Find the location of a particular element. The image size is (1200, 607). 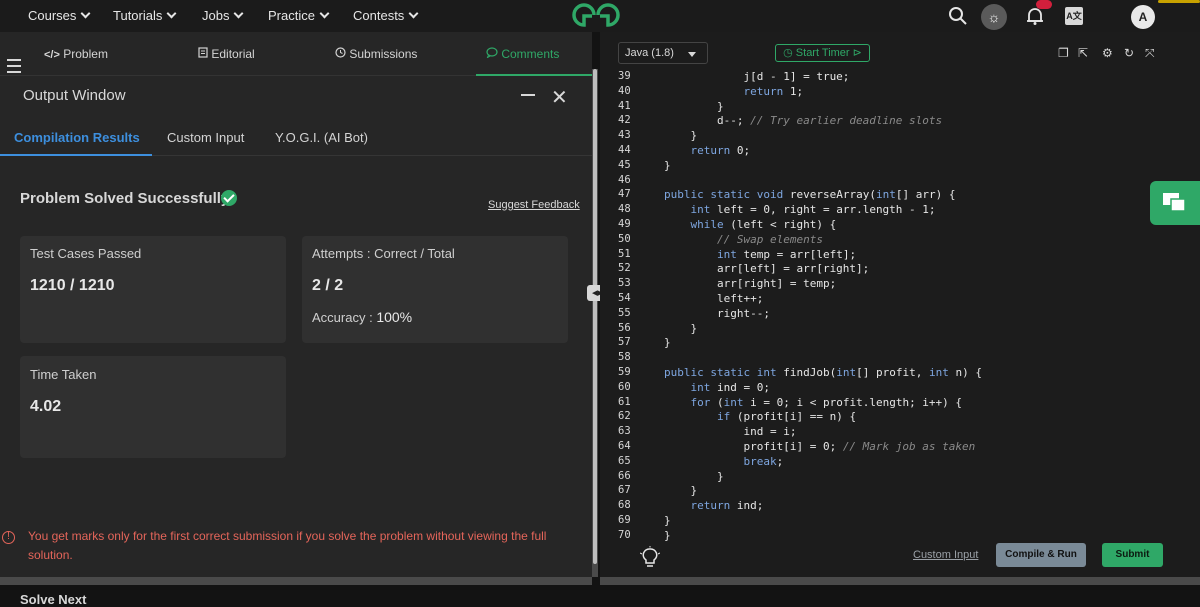

code-line: return 0; is located at coordinates (720, 150).